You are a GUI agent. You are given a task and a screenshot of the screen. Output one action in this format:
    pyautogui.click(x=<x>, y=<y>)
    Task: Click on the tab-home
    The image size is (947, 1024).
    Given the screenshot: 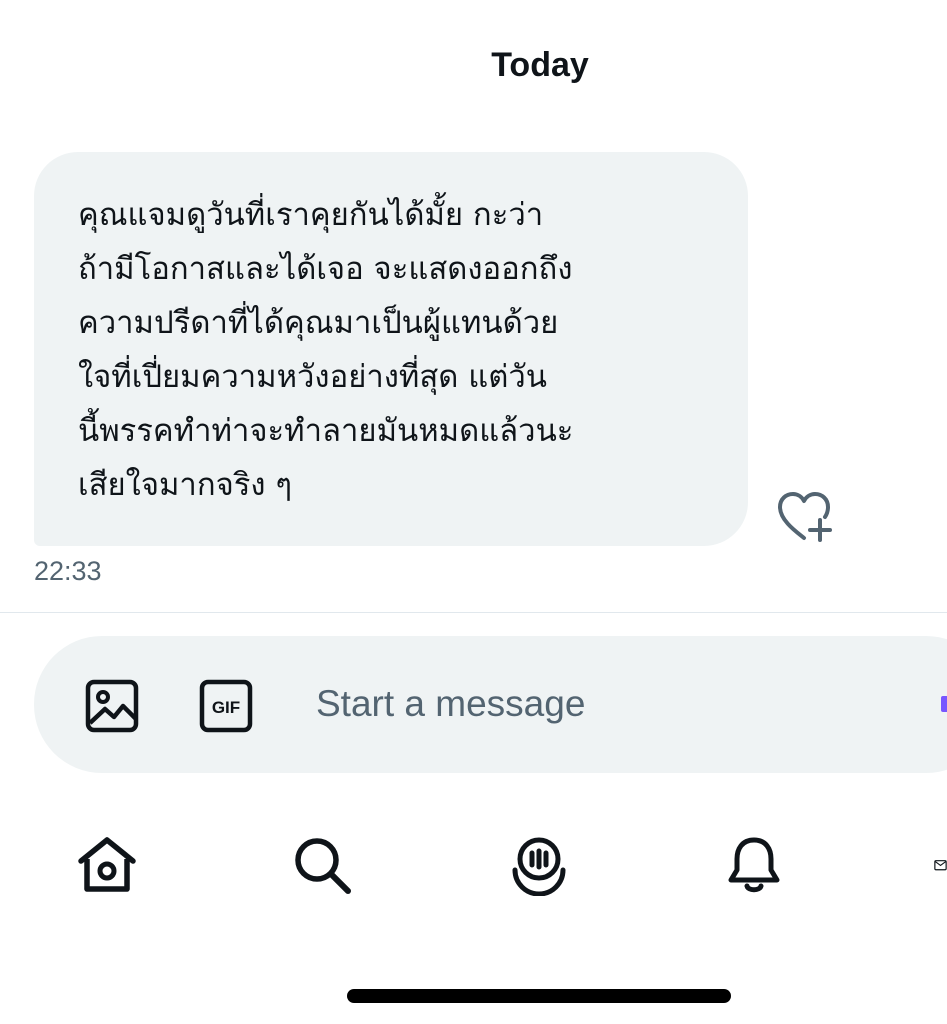 What is the action you would take?
    pyautogui.click(x=107, y=865)
    